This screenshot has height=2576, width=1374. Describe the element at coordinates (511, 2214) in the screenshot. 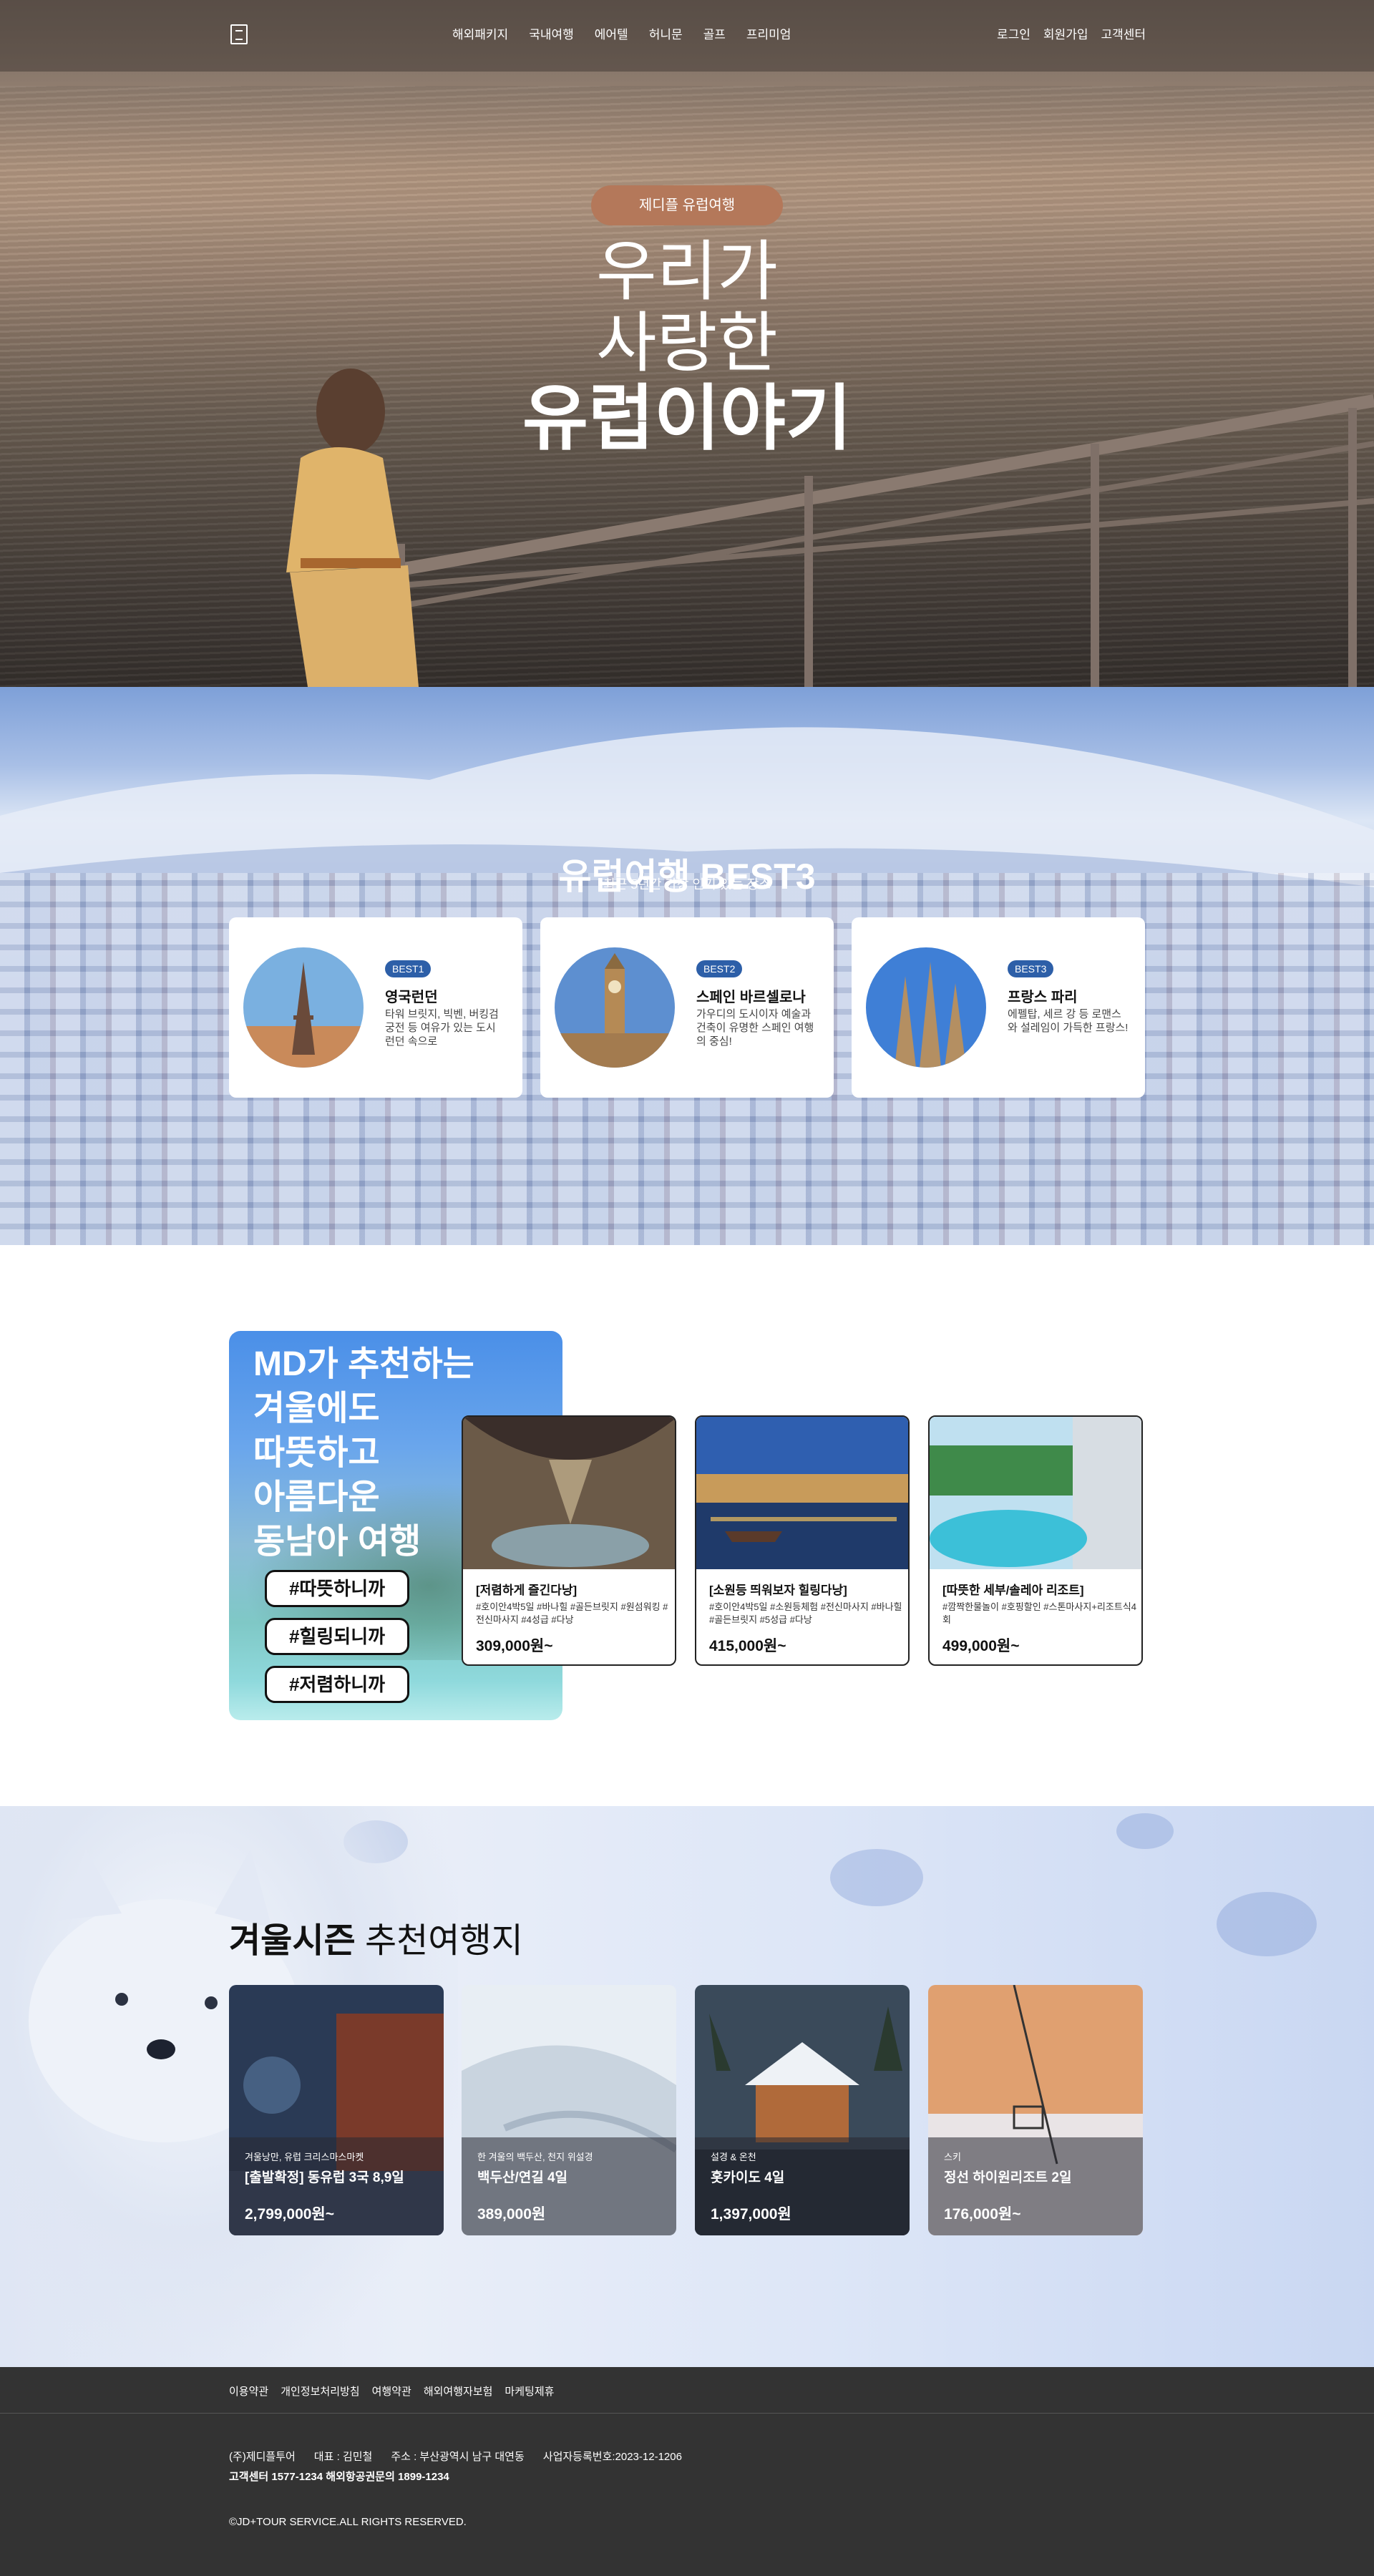

I see `winter-card-price: 389,000원` at that location.